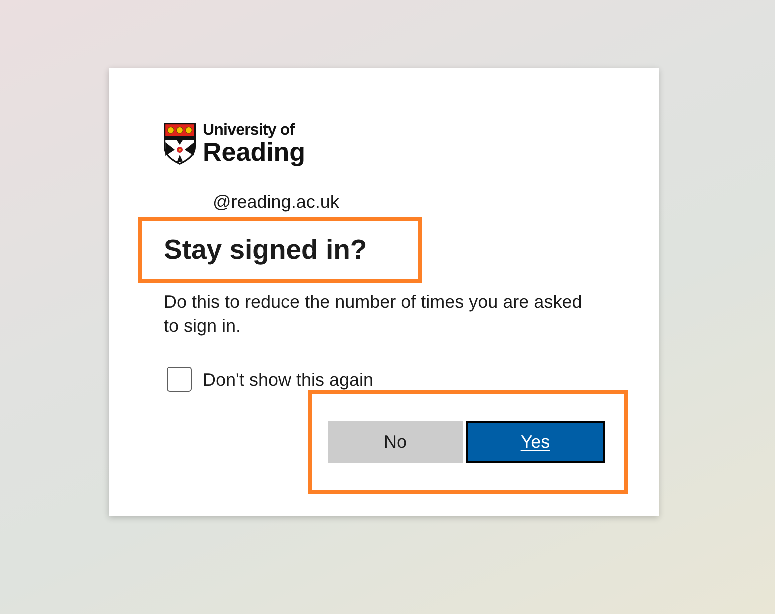 This screenshot has width=775, height=614. I want to click on checkbox, so click(179, 379).